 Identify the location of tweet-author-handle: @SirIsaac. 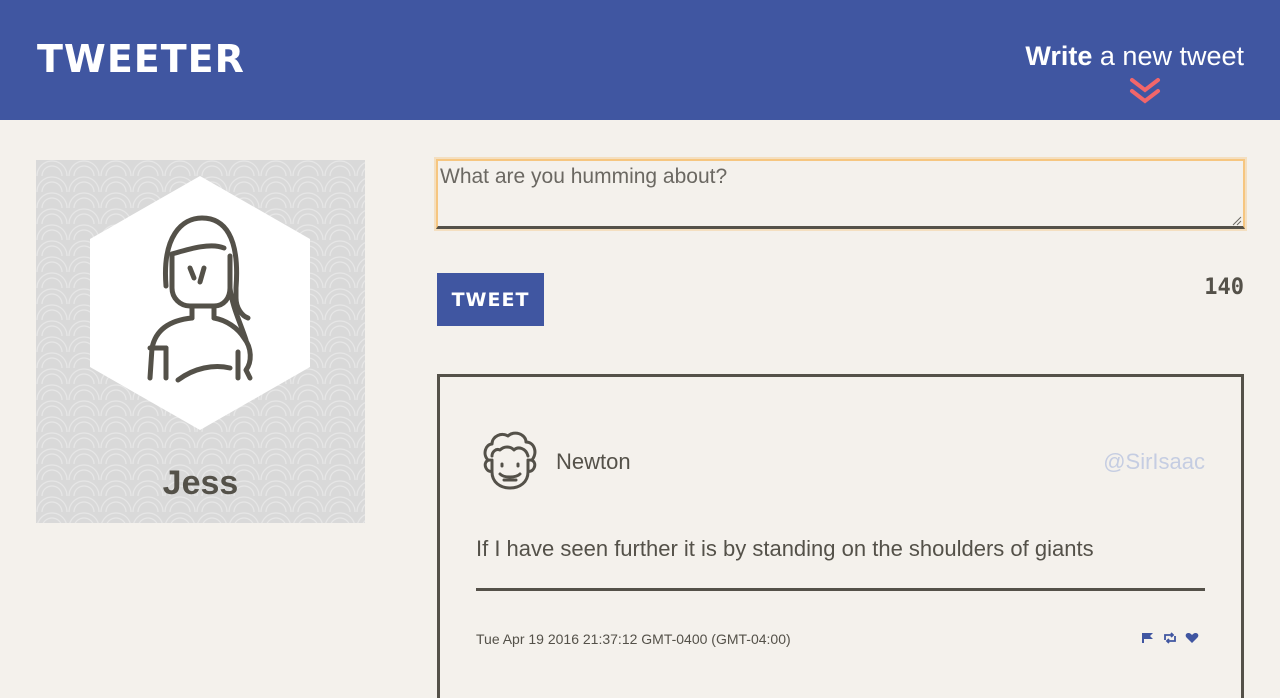
(1154, 461).